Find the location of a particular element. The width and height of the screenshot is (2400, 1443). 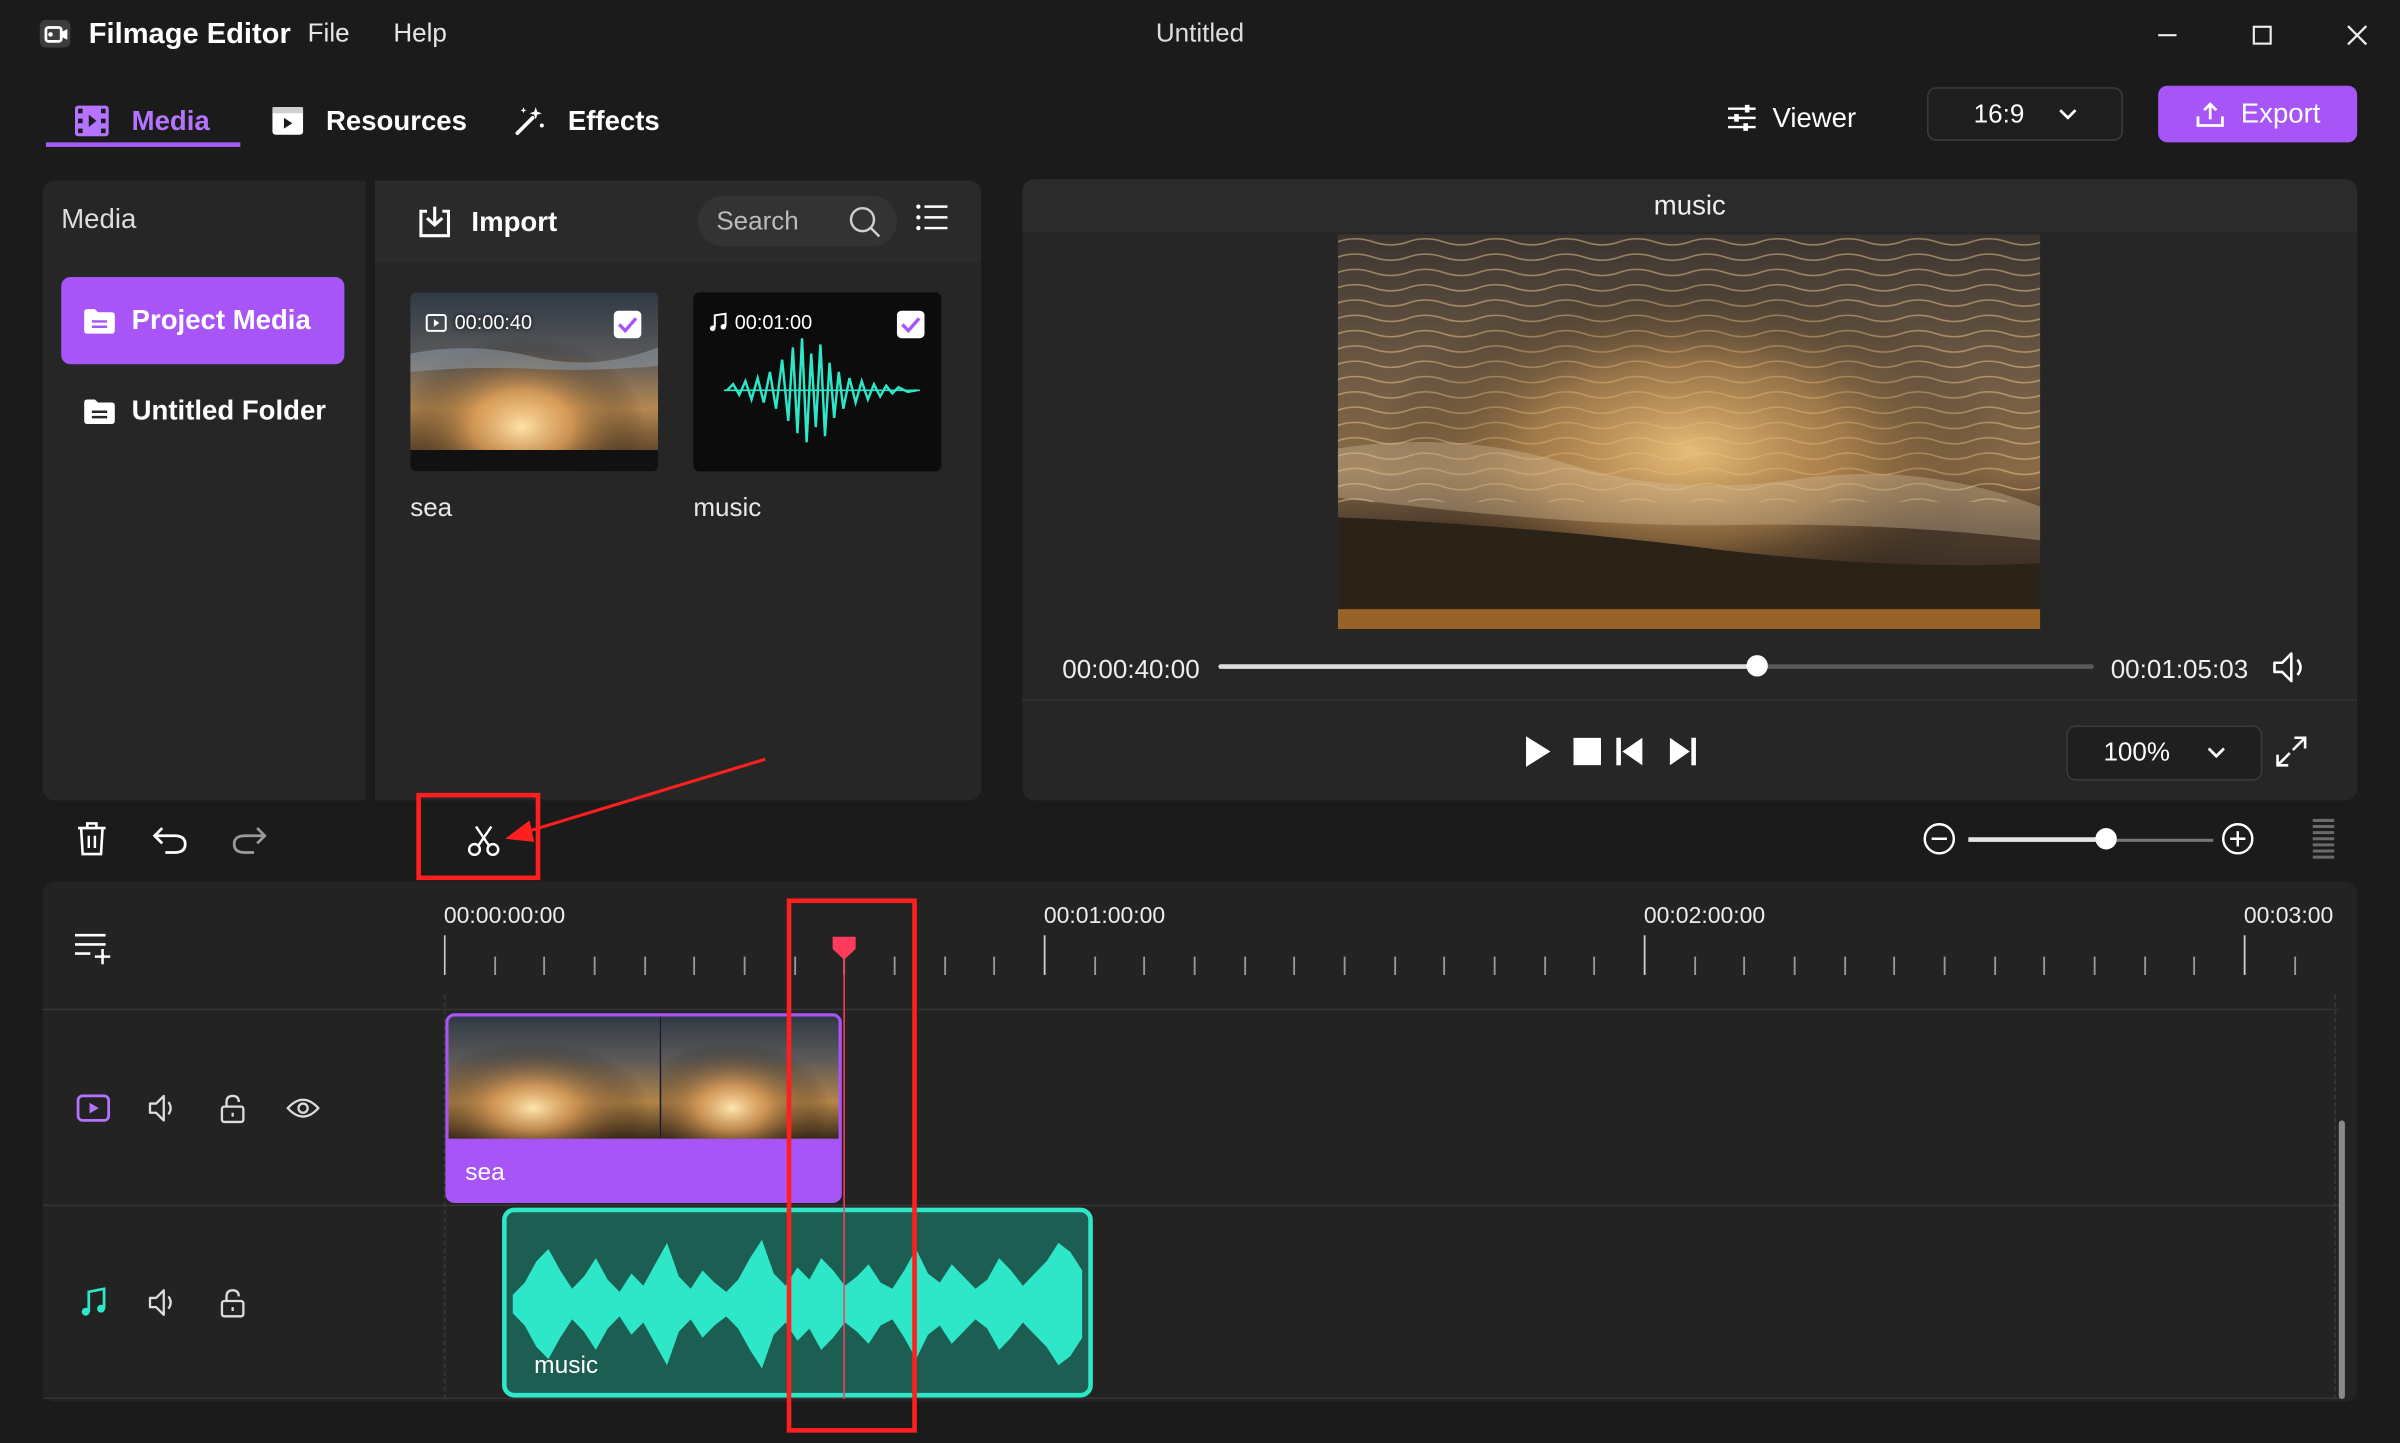

menu-file: File is located at coordinates (329, 33).